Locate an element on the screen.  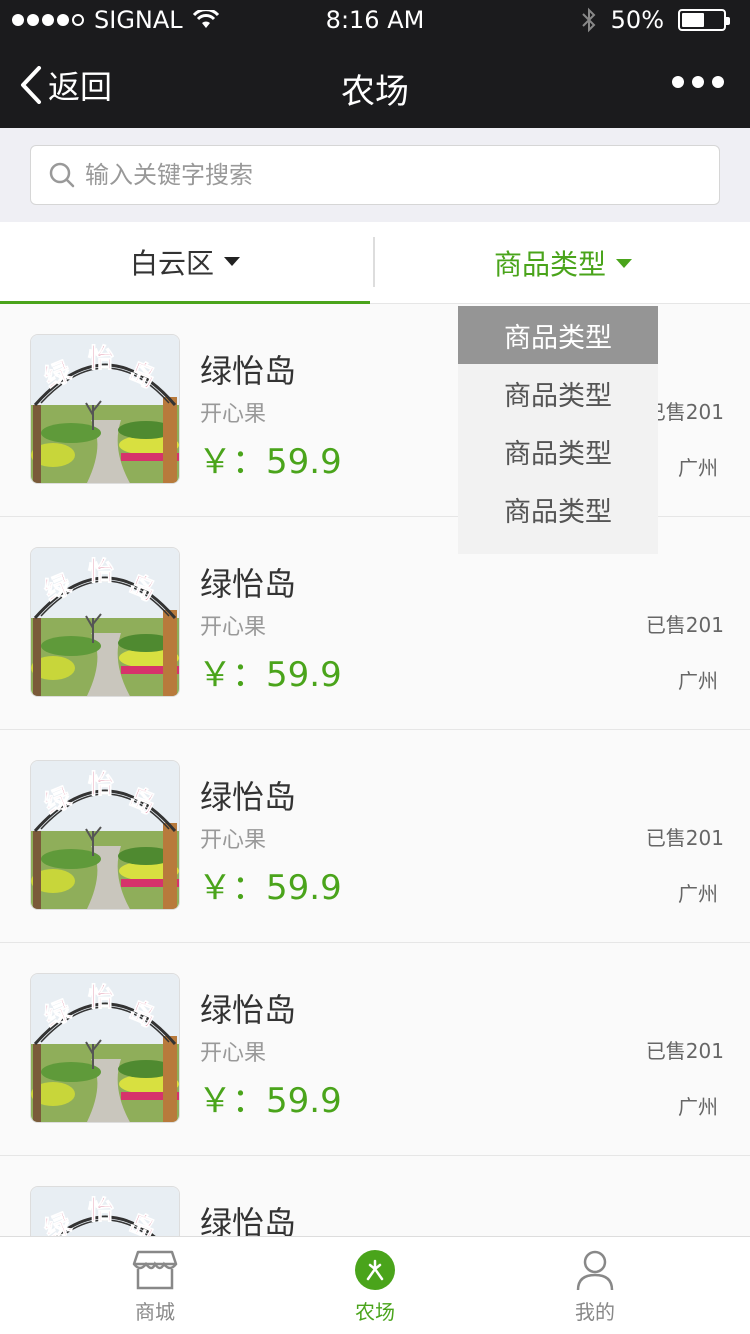
battery-icon is located at coordinates (704, 20).